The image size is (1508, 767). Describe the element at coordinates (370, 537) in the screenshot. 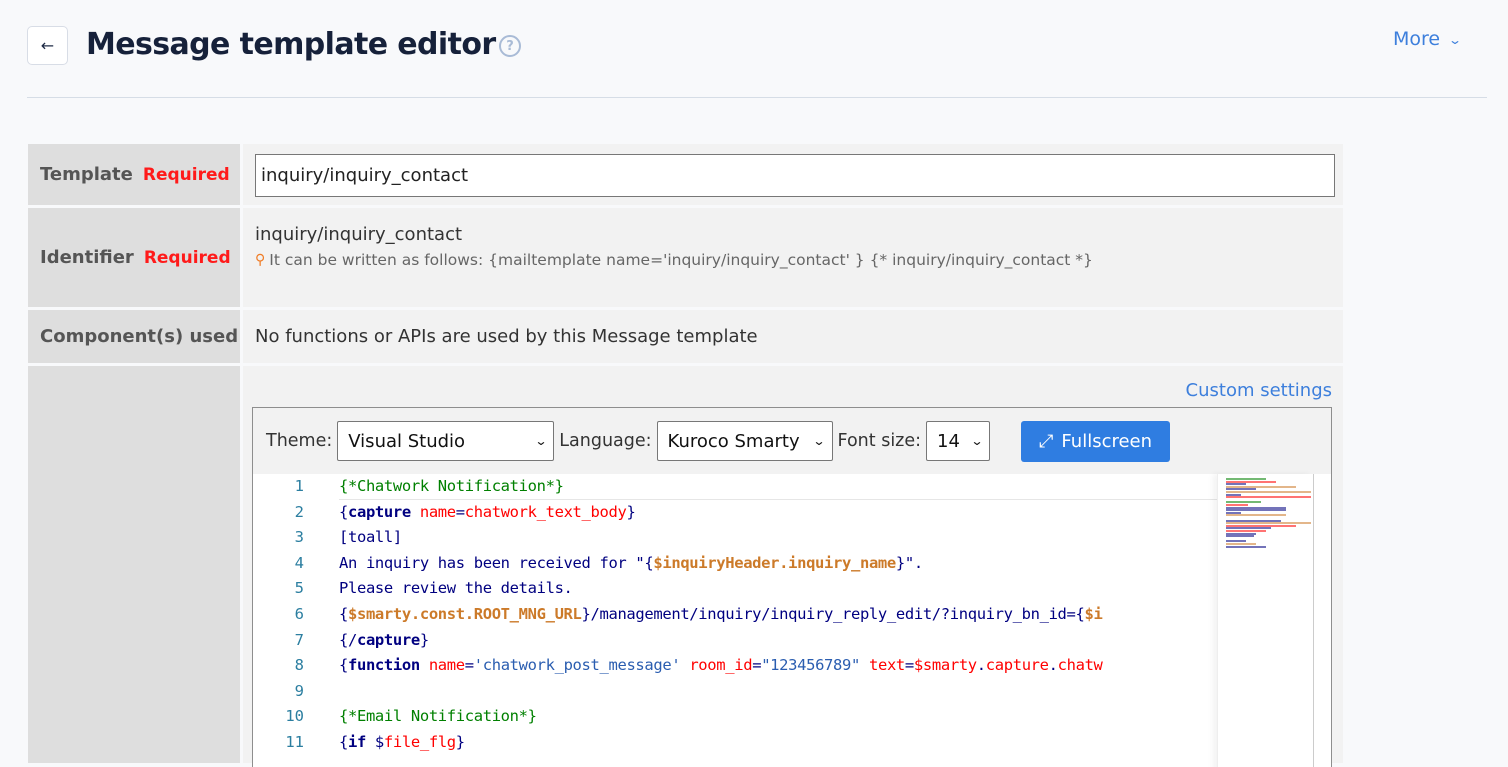

I see `code-token: [toall]` at that location.